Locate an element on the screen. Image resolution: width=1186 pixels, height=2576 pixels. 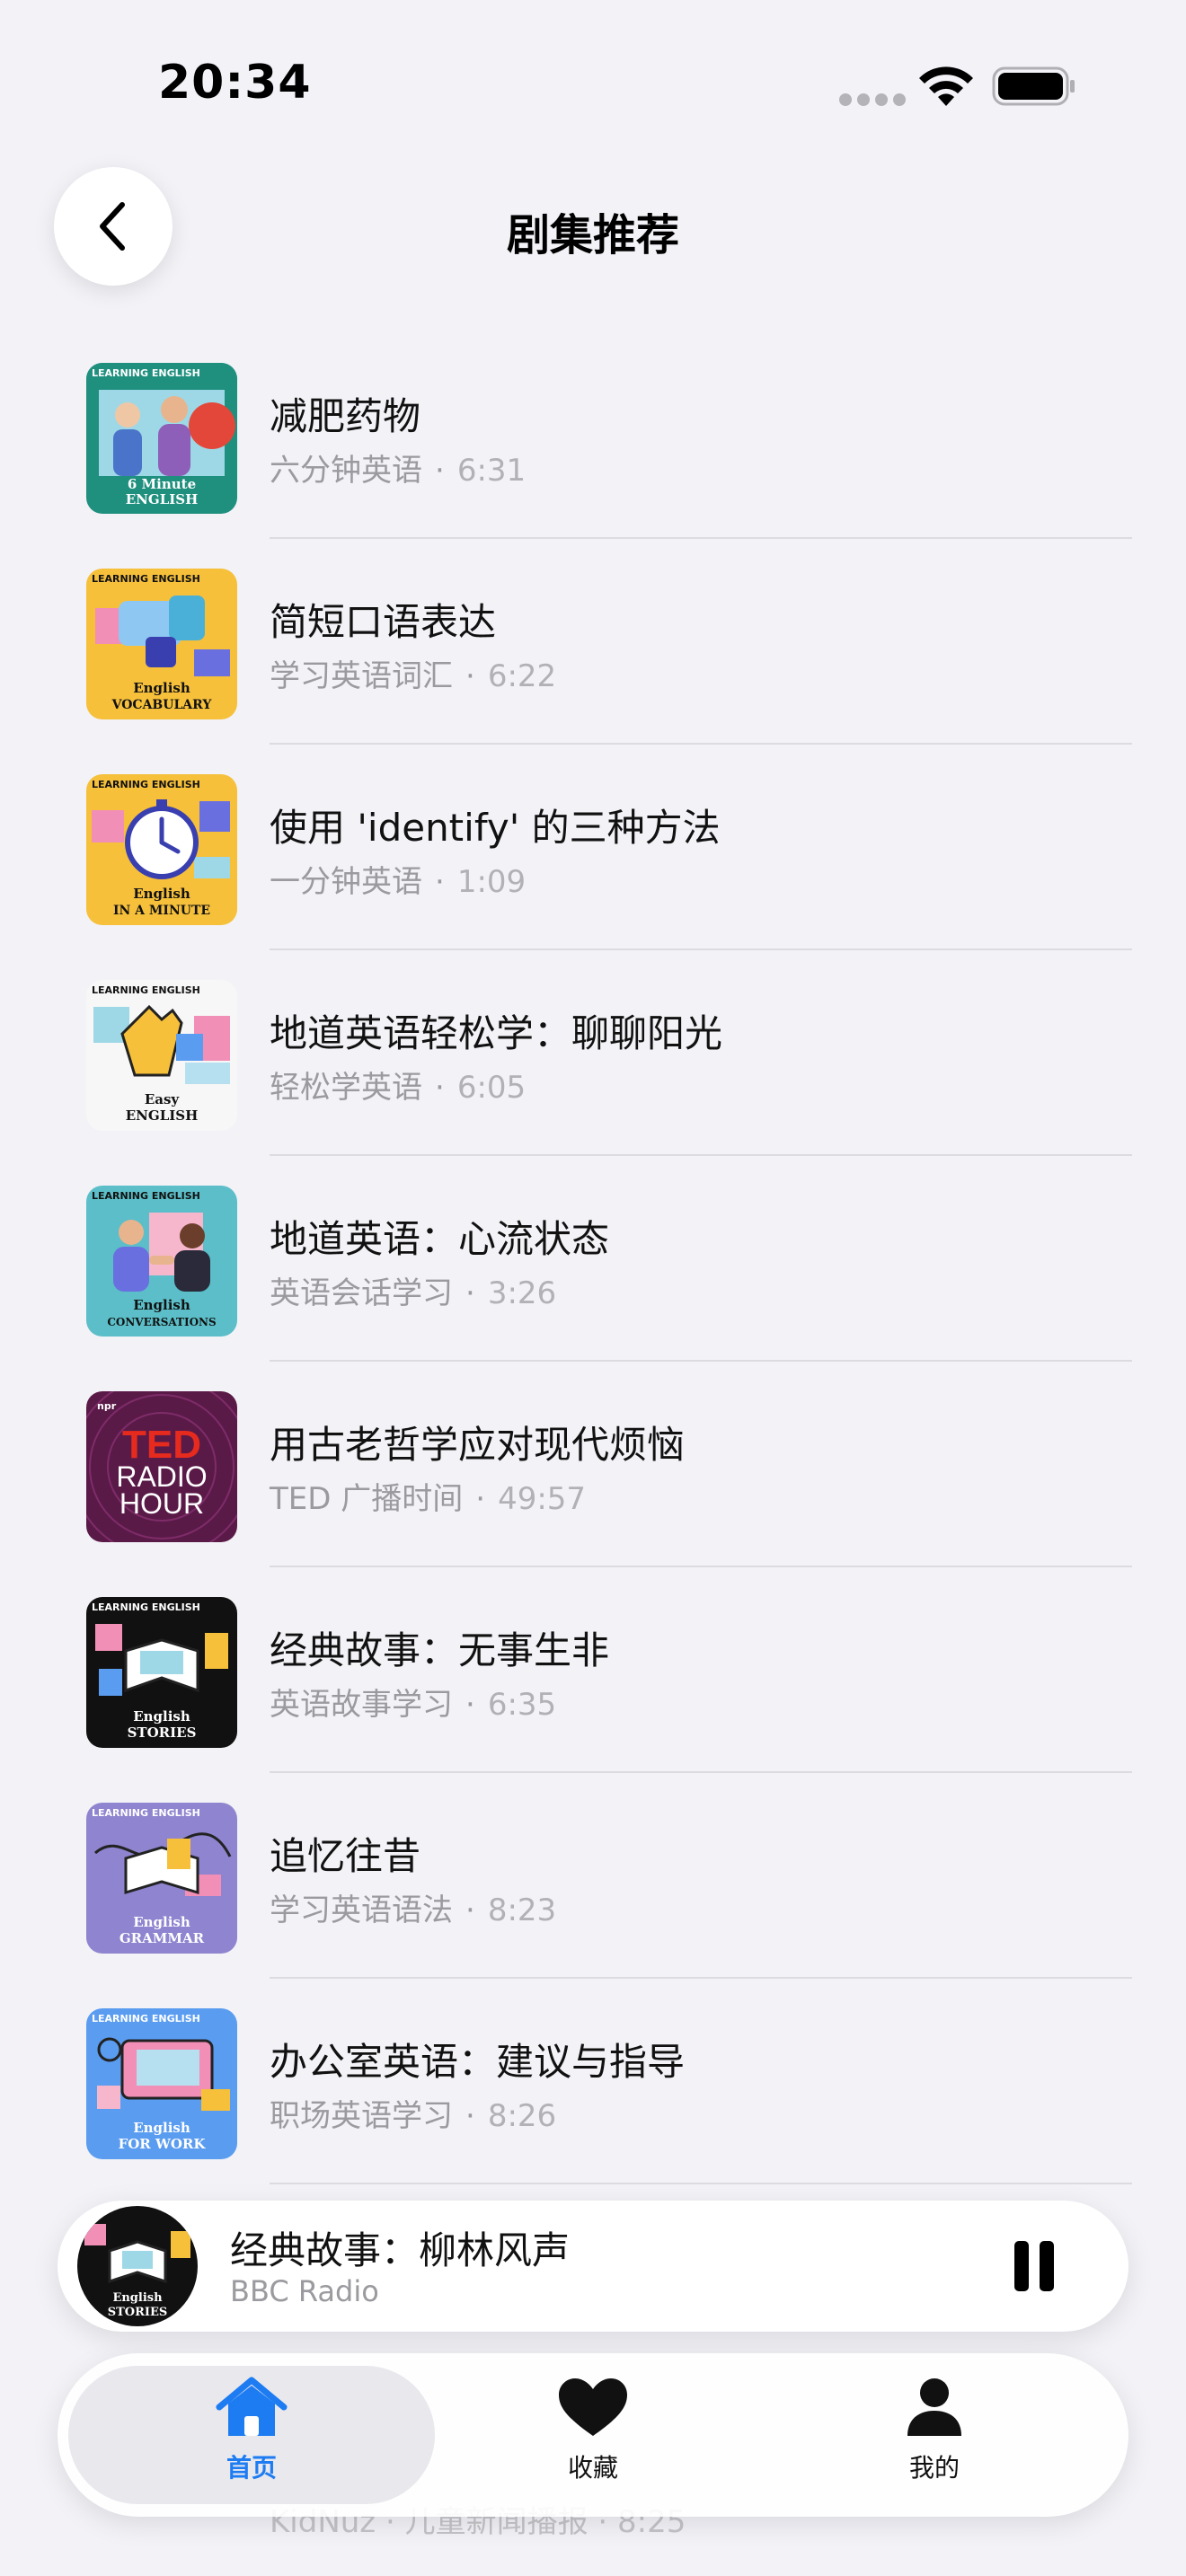
episode-duration: 49:57 is located at coordinates (542, 1499).